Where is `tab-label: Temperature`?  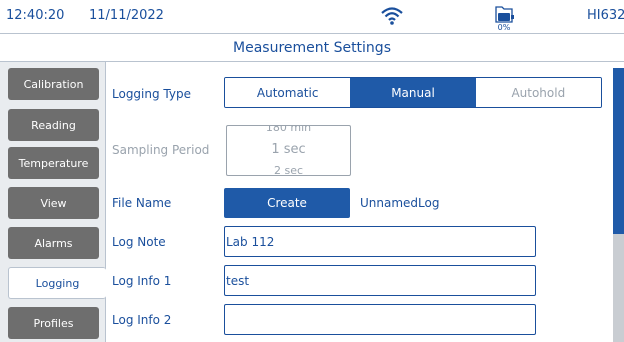 tab-label: Temperature is located at coordinates (53, 163).